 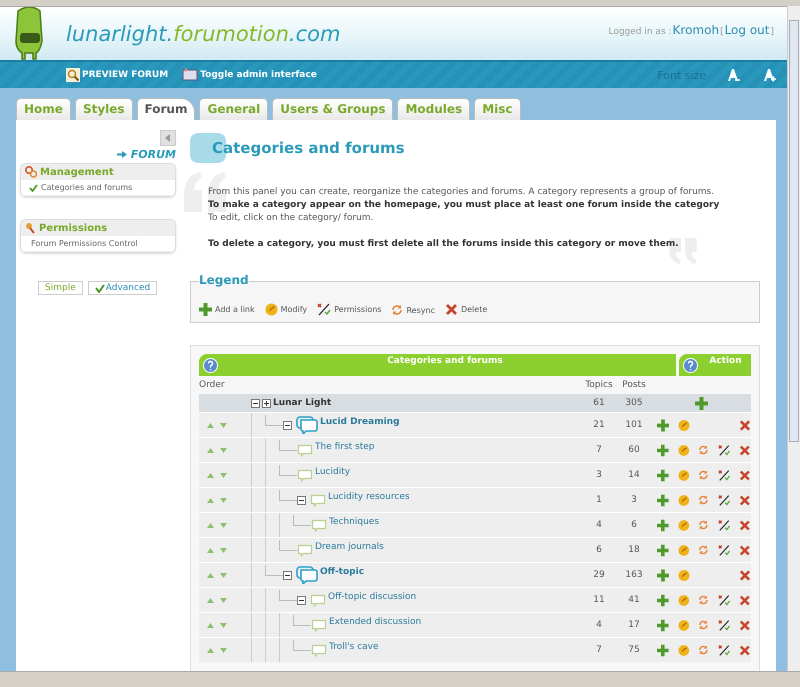 I want to click on logout-link: Log out, so click(x=747, y=30).